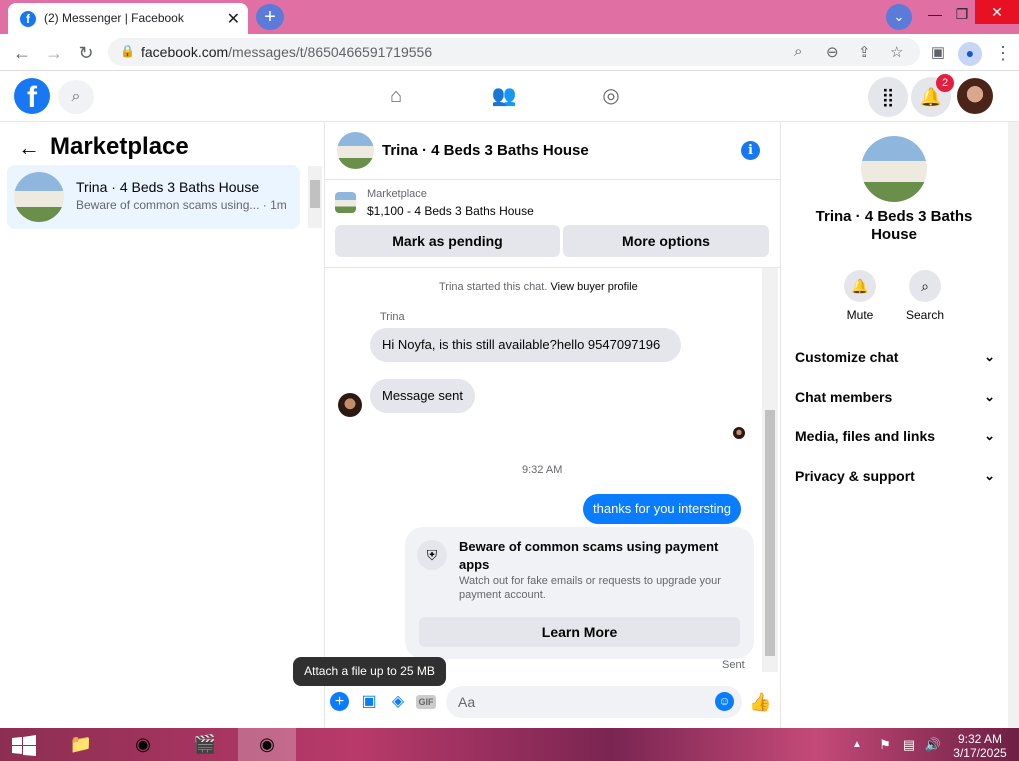 The height and width of the screenshot is (761, 1019). I want to click on back-icon: ←, so click(22, 53).